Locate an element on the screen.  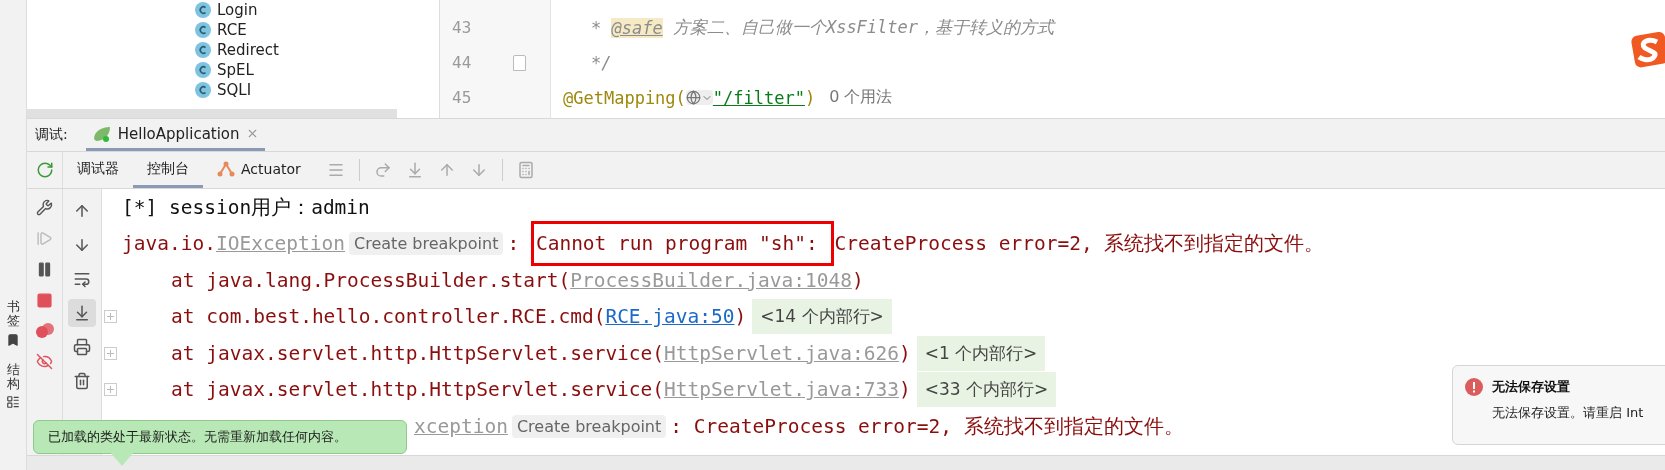
source-link: RCE.java:50 is located at coordinates (670, 317).